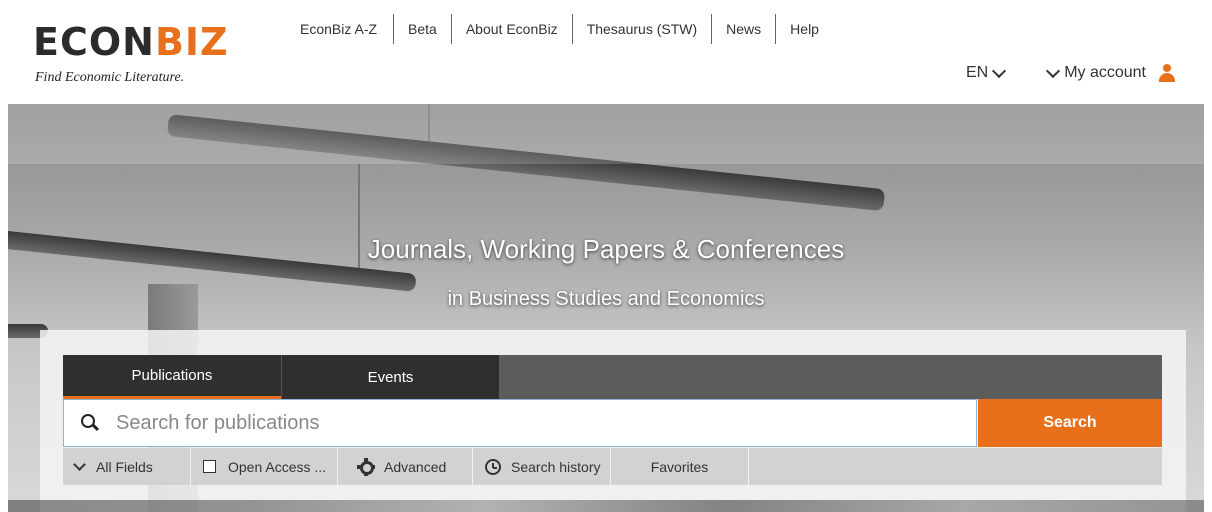  I want to click on search-history-label: Search history, so click(556, 466).